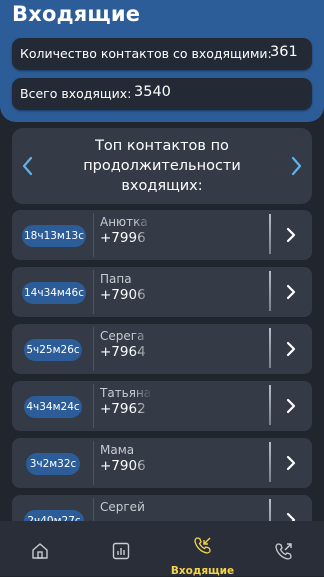 This screenshot has height=577, width=324. I want to click on outgoing-call-icon, so click(283, 551).